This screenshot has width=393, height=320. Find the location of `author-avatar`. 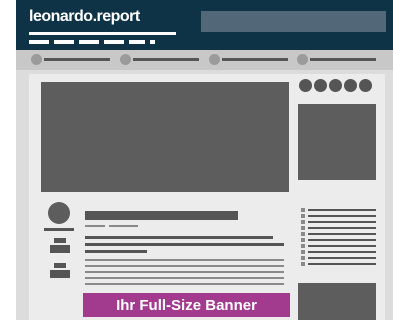

author-avatar is located at coordinates (59, 213).